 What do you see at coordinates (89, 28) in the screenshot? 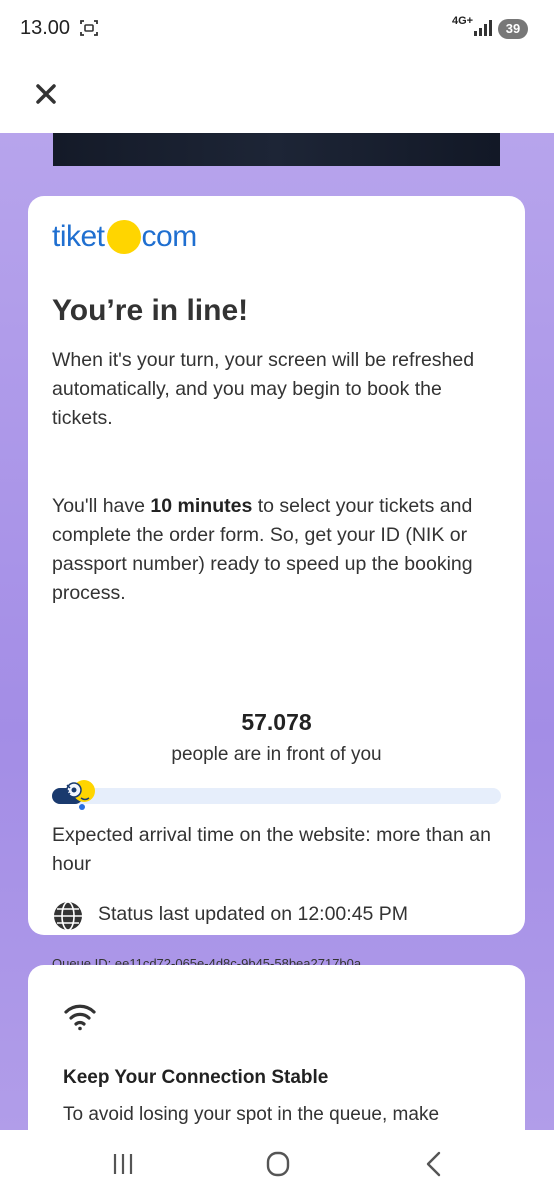
I see `screenshot-icon` at bounding box center [89, 28].